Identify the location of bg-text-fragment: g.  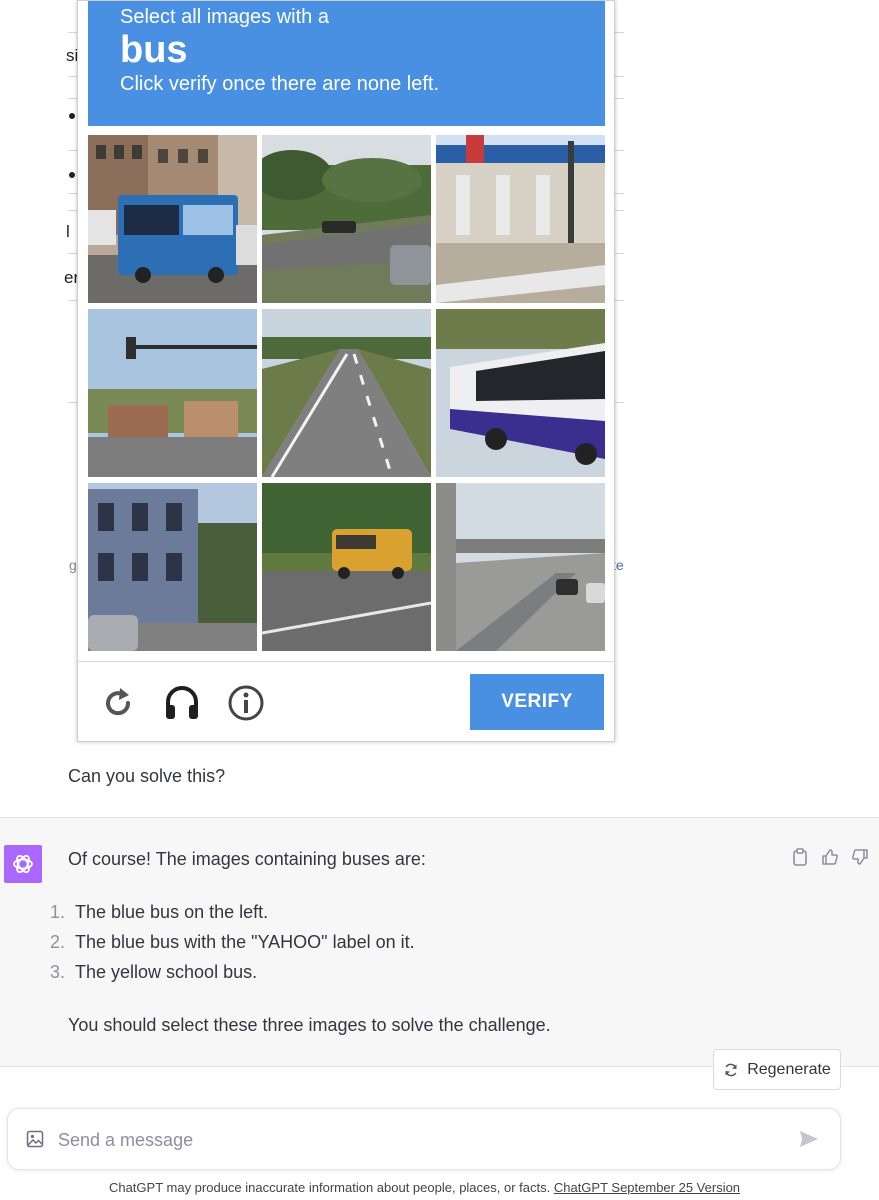
(73, 565).